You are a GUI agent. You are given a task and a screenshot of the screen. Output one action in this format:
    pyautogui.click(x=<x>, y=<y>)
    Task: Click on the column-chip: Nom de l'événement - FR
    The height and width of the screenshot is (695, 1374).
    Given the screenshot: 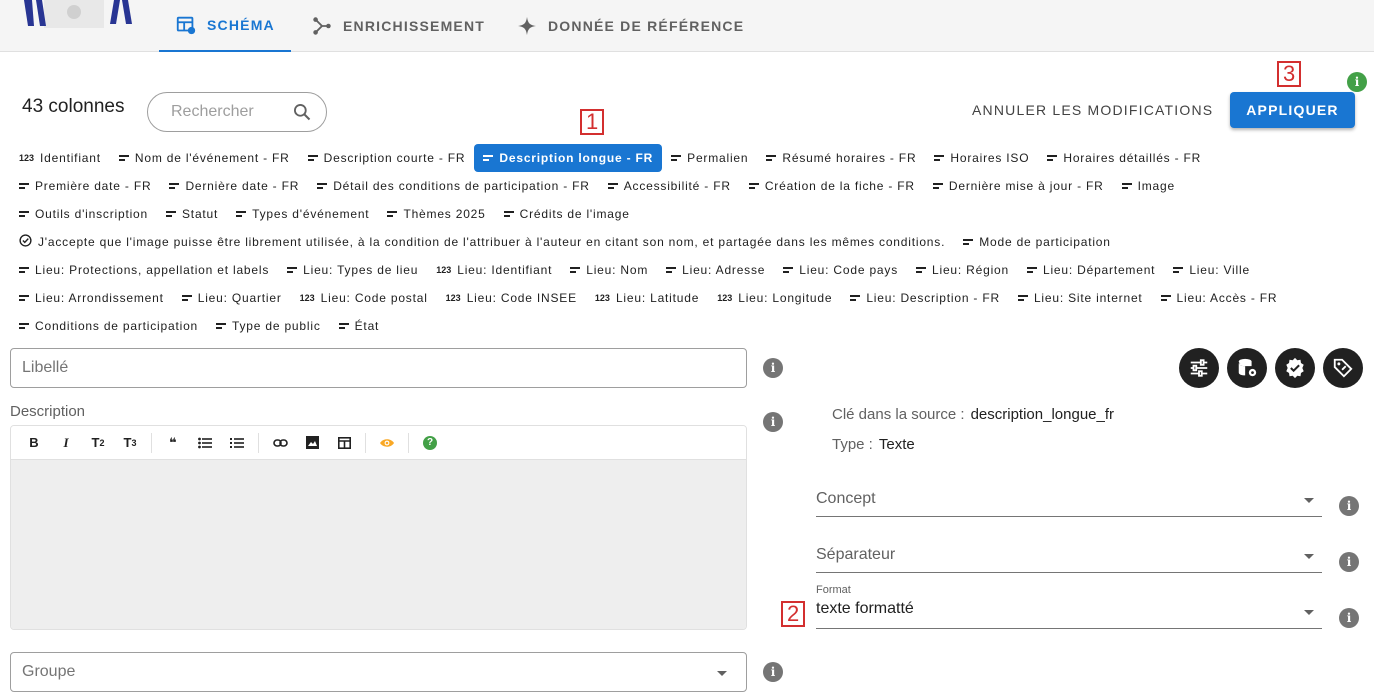 What is the action you would take?
    pyautogui.click(x=204, y=158)
    